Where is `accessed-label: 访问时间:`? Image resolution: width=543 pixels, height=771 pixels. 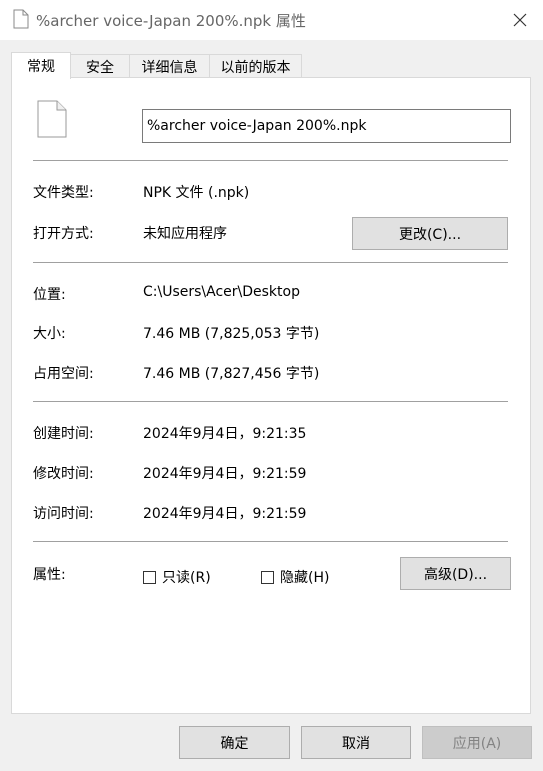 accessed-label: 访问时间: is located at coordinates (63, 514).